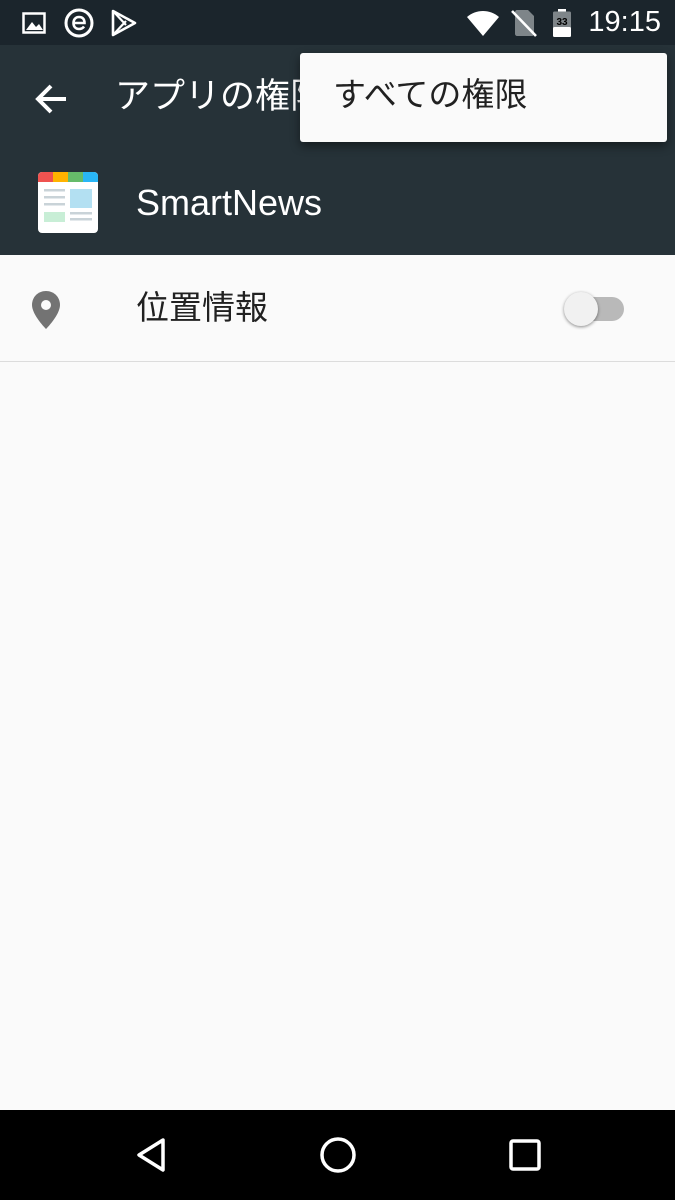 The width and height of the screenshot is (675, 1200). Describe the element at coordinates (581, 309) in the screenshot. I see `switch-thumb` at that location.